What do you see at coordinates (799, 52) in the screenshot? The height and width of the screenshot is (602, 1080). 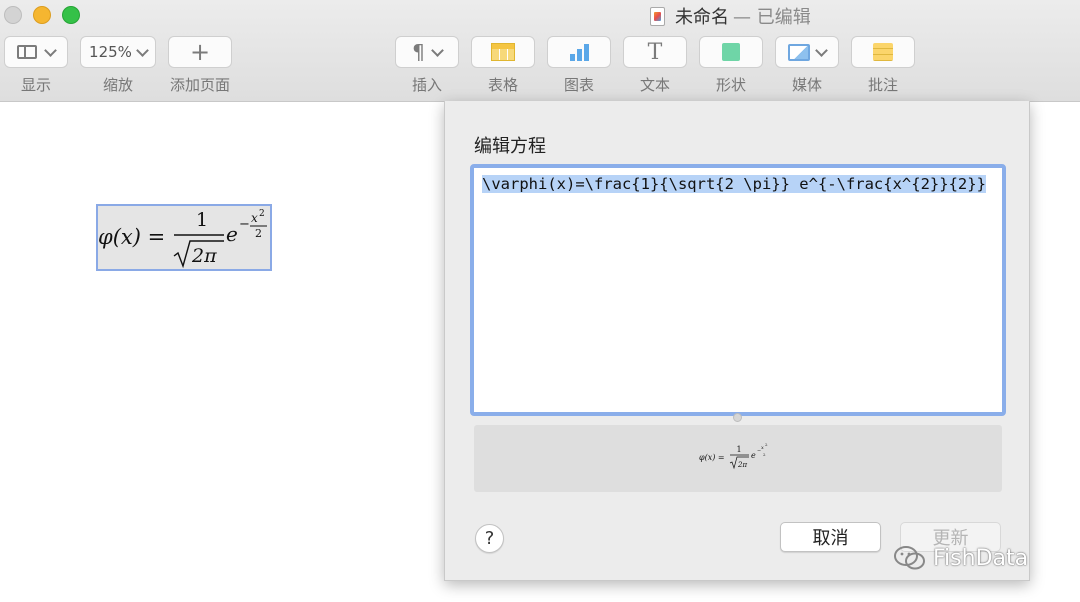 I see `image-icon` at bounding box center [799, 52].